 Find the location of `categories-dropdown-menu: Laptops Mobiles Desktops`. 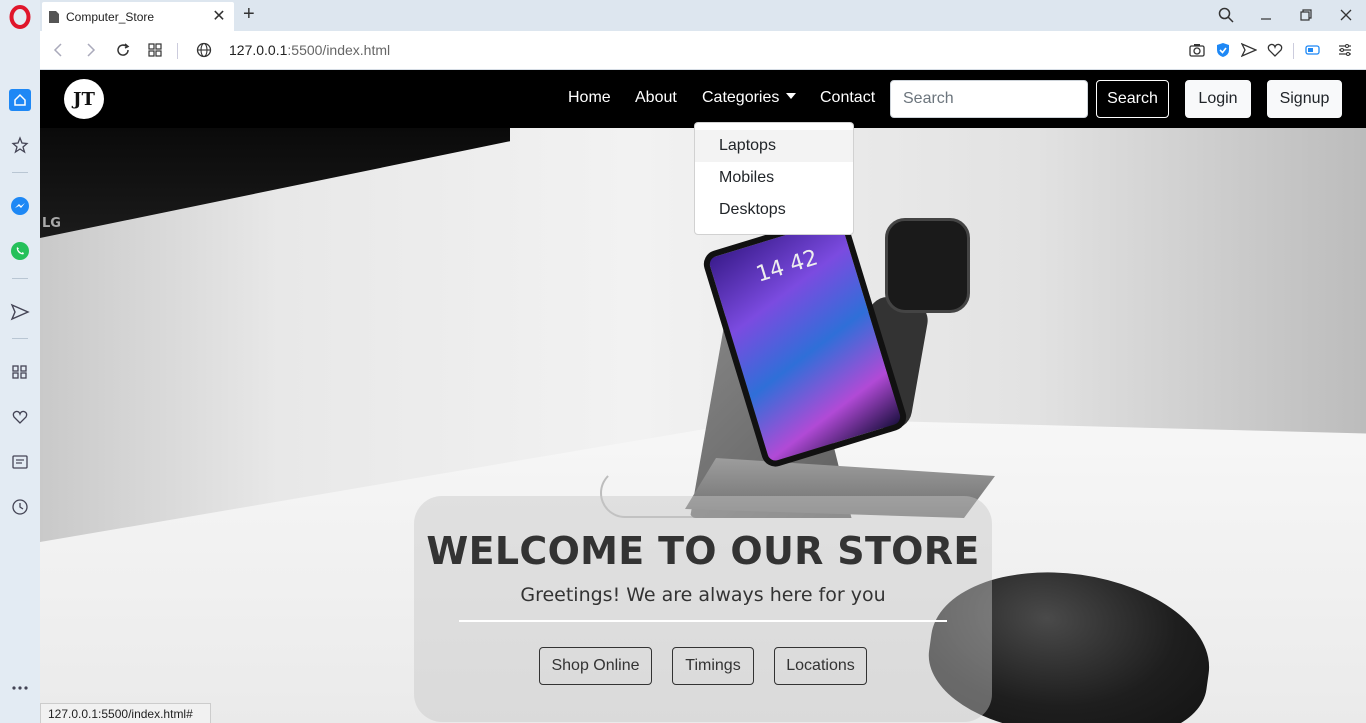

categories-dropdown-menu: Laptops Mobiles Desktops is located at coordinates (774, 178).